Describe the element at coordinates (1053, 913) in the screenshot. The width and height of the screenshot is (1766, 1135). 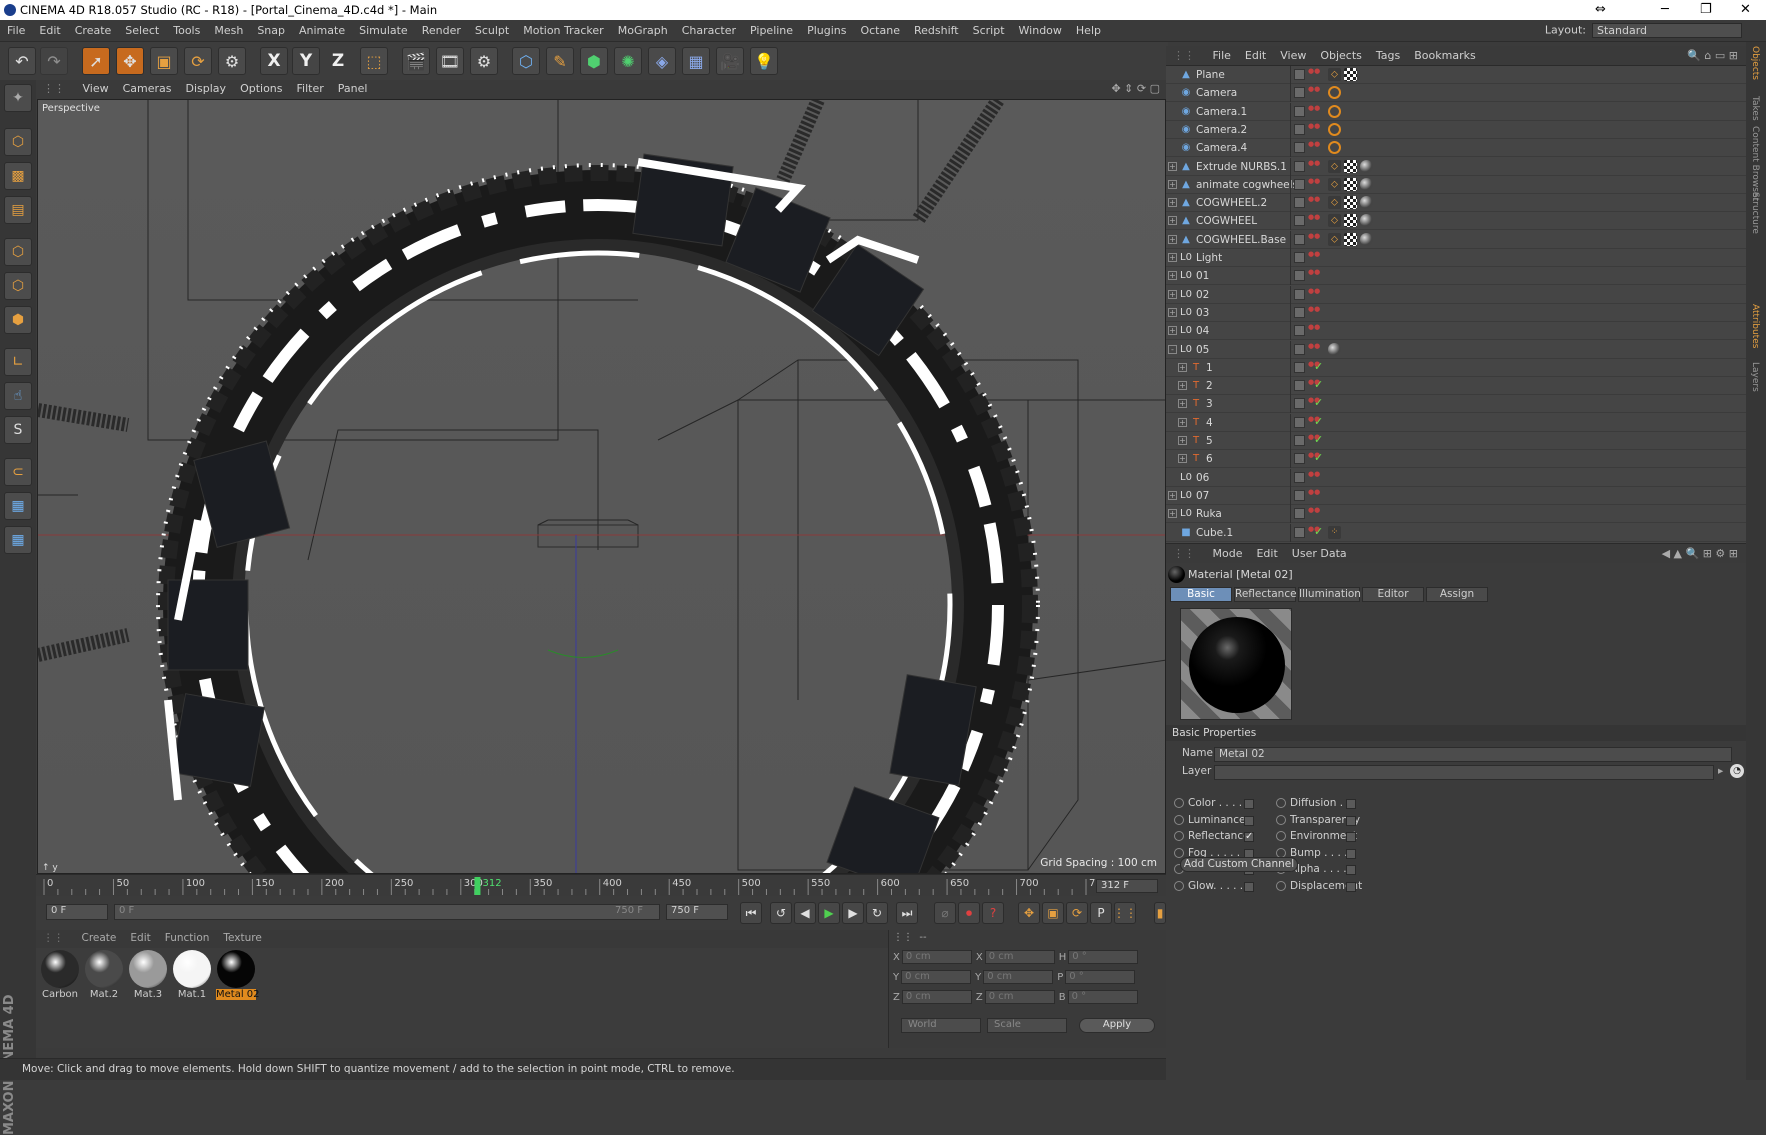
I see `key-scale-icon: ▣` at that location.